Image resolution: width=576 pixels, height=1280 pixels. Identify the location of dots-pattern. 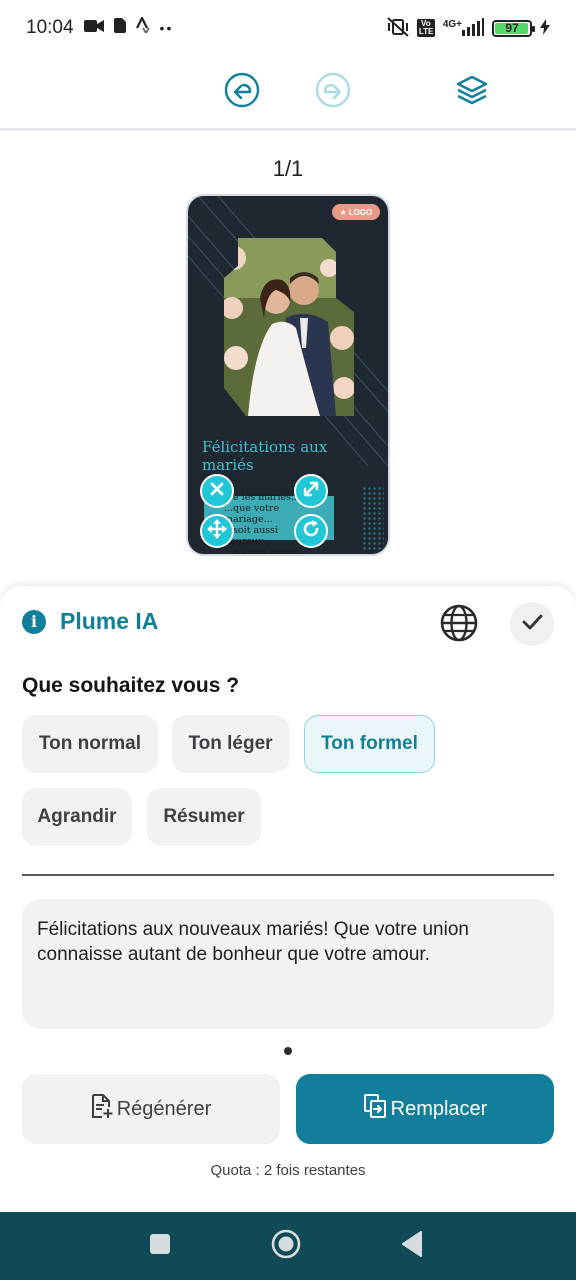
(373, 519).